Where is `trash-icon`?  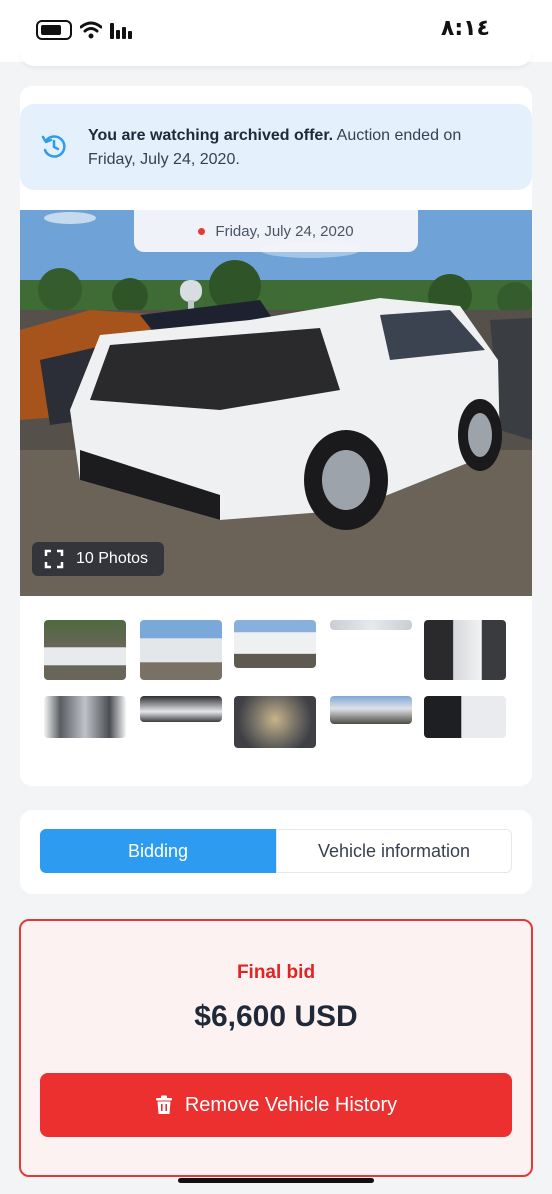
trash-icon is located at coordinates (163, 1104).